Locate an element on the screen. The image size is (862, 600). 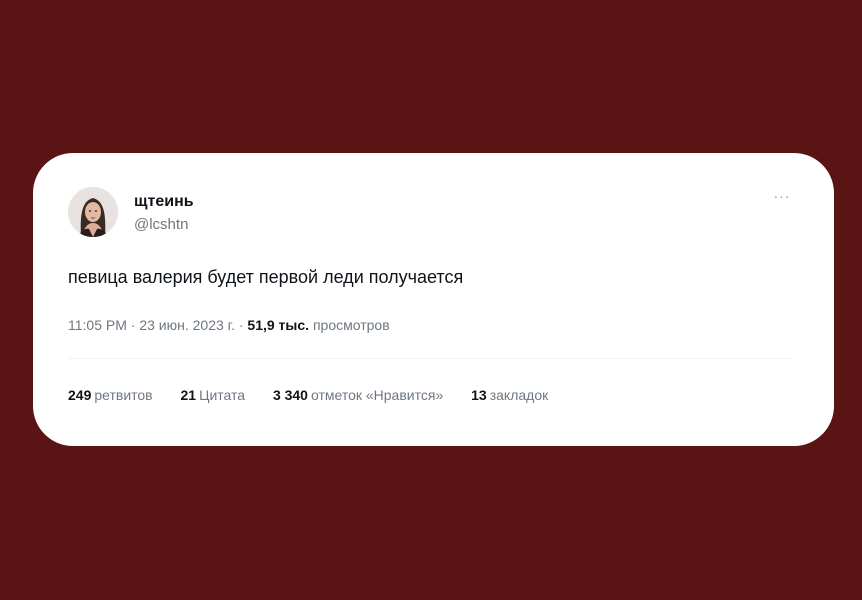
retweets-stat: 249 ретвитов is located at coordinates (110, 395).